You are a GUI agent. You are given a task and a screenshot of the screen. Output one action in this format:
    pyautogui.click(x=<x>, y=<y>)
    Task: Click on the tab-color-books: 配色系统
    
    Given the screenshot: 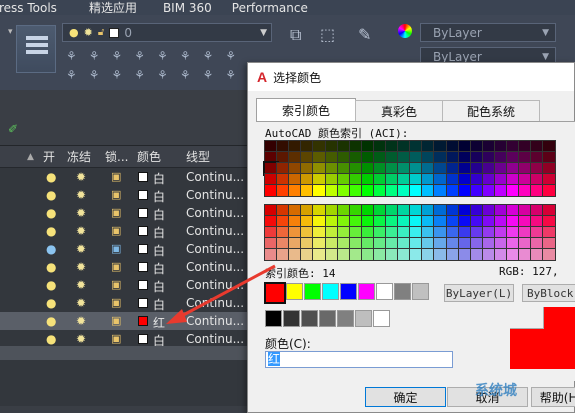 What is the action you would take?
    pyautogui.click(x=491, y=111)
    